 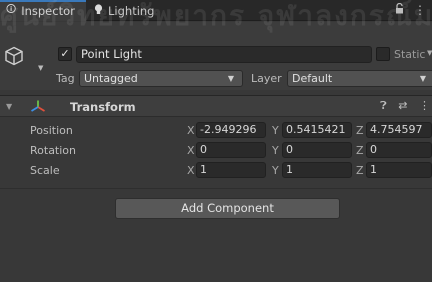 What do you see at coordinates (98, 10) in the screenshot?
I see `lightbulb-icon` at bounding box center [98, 10].